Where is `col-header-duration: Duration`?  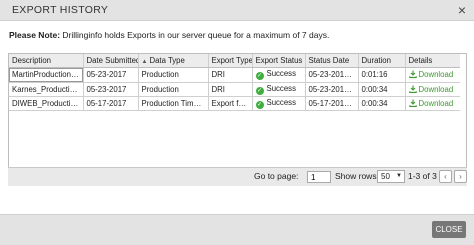 col-header-duration: Duration is located at coordinates (382, 61).